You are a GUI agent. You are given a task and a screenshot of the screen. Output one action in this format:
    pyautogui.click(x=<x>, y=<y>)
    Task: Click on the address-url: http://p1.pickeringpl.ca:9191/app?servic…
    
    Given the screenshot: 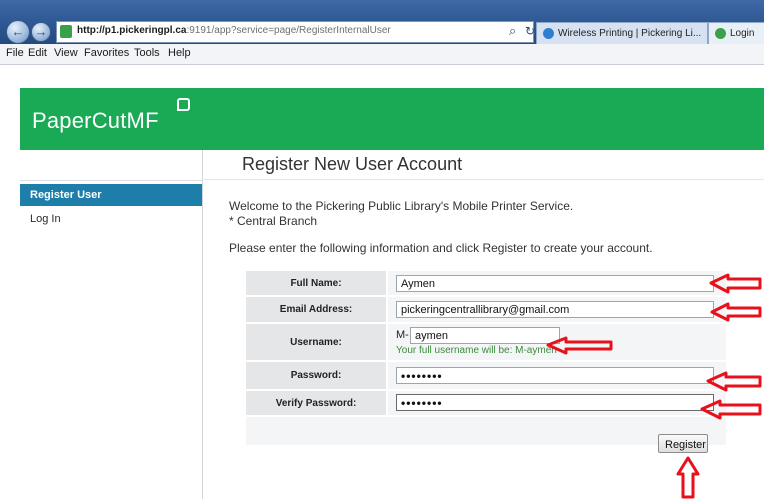 What is the action you would take?
    pyautogui.click(x=234, y=30)
    